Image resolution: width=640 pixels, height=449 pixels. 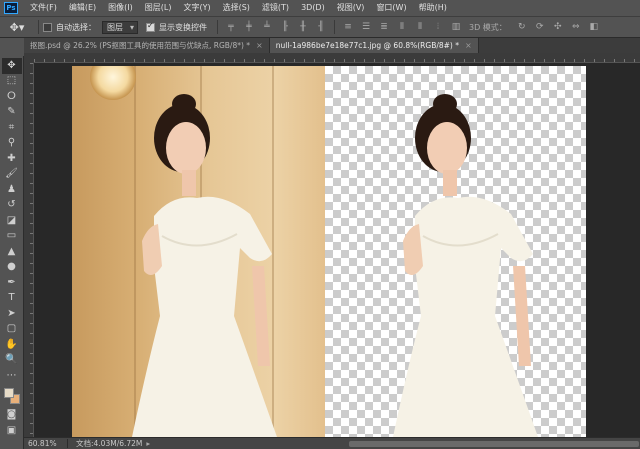 I want to click on quick-select-tool-icon: ✎, so click(x=12, y=113).